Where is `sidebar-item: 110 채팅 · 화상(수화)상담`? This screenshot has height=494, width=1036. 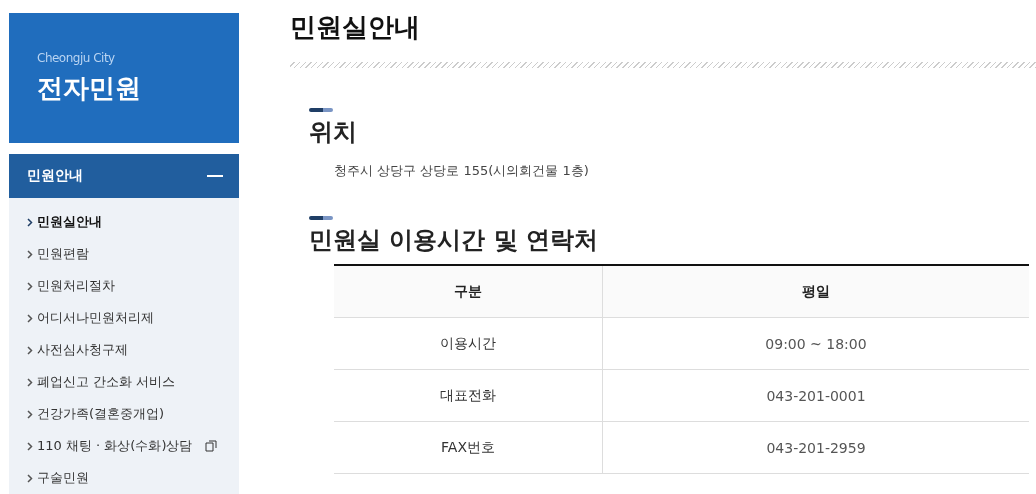 sidebar-item: 110 채팅 · 화상(수화)상담 is located at coordinates (133, 446).